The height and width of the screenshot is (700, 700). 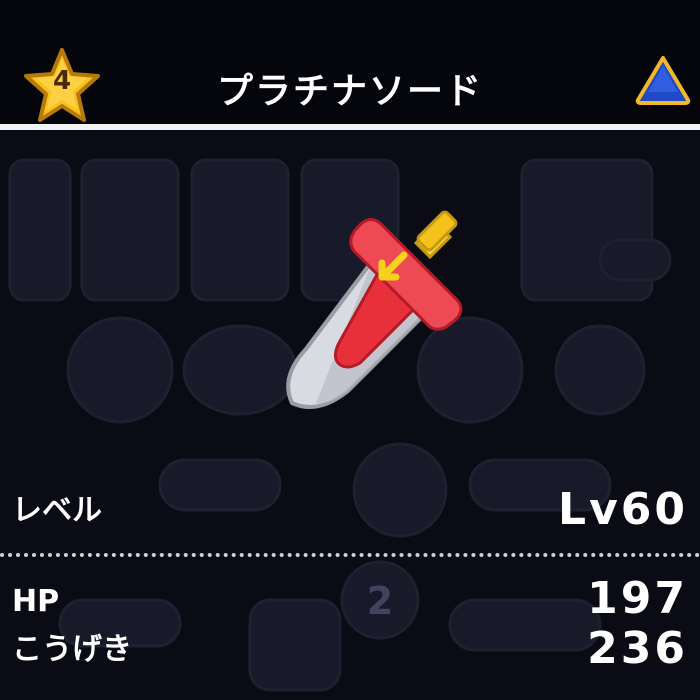 I want to click on hp-value: 197, so click(x=637, y=598).